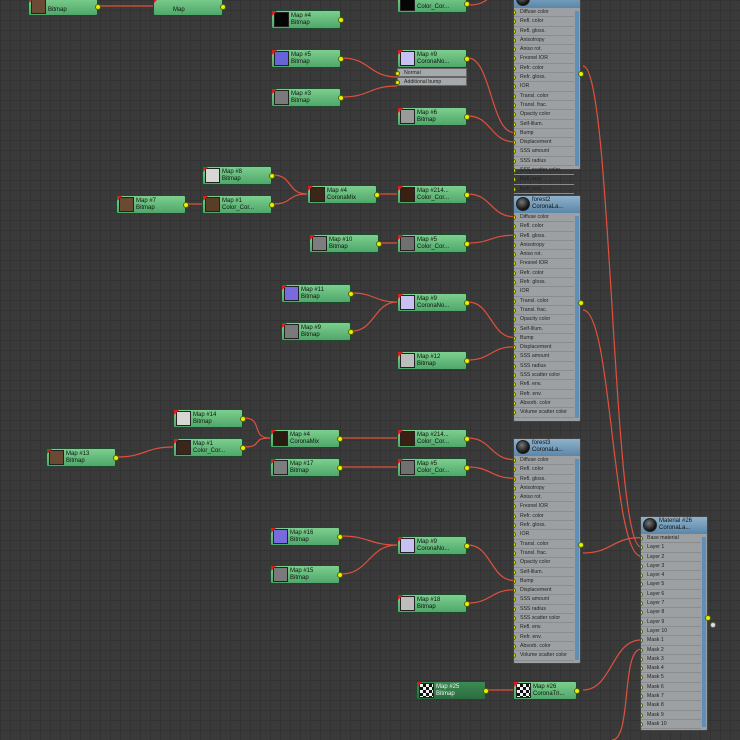  What do you see at coordinates (433, 116) in the screenshot?
I see `map-node-n-map6-a: Map #6 Bitmap` at bounding box center [433, 116].